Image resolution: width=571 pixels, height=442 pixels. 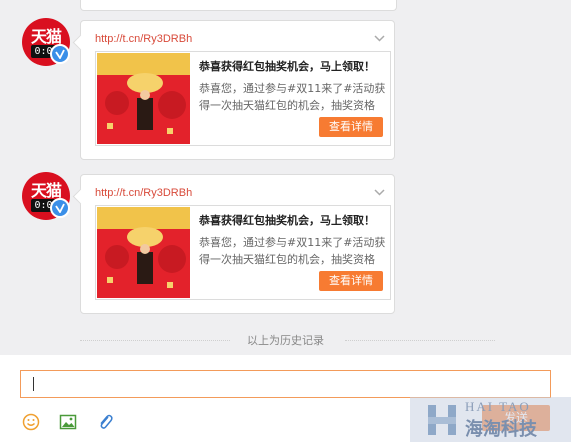 I want to click on previous-message-bubble, so click(x=238, y=5).